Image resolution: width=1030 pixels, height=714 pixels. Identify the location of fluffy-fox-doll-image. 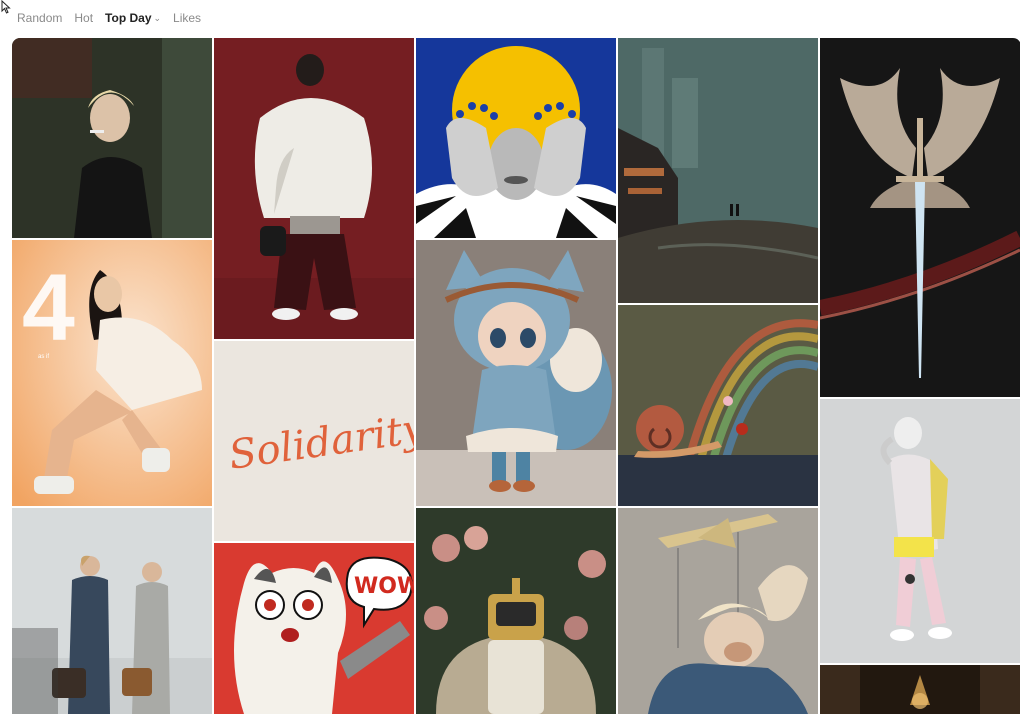
(516, 373).